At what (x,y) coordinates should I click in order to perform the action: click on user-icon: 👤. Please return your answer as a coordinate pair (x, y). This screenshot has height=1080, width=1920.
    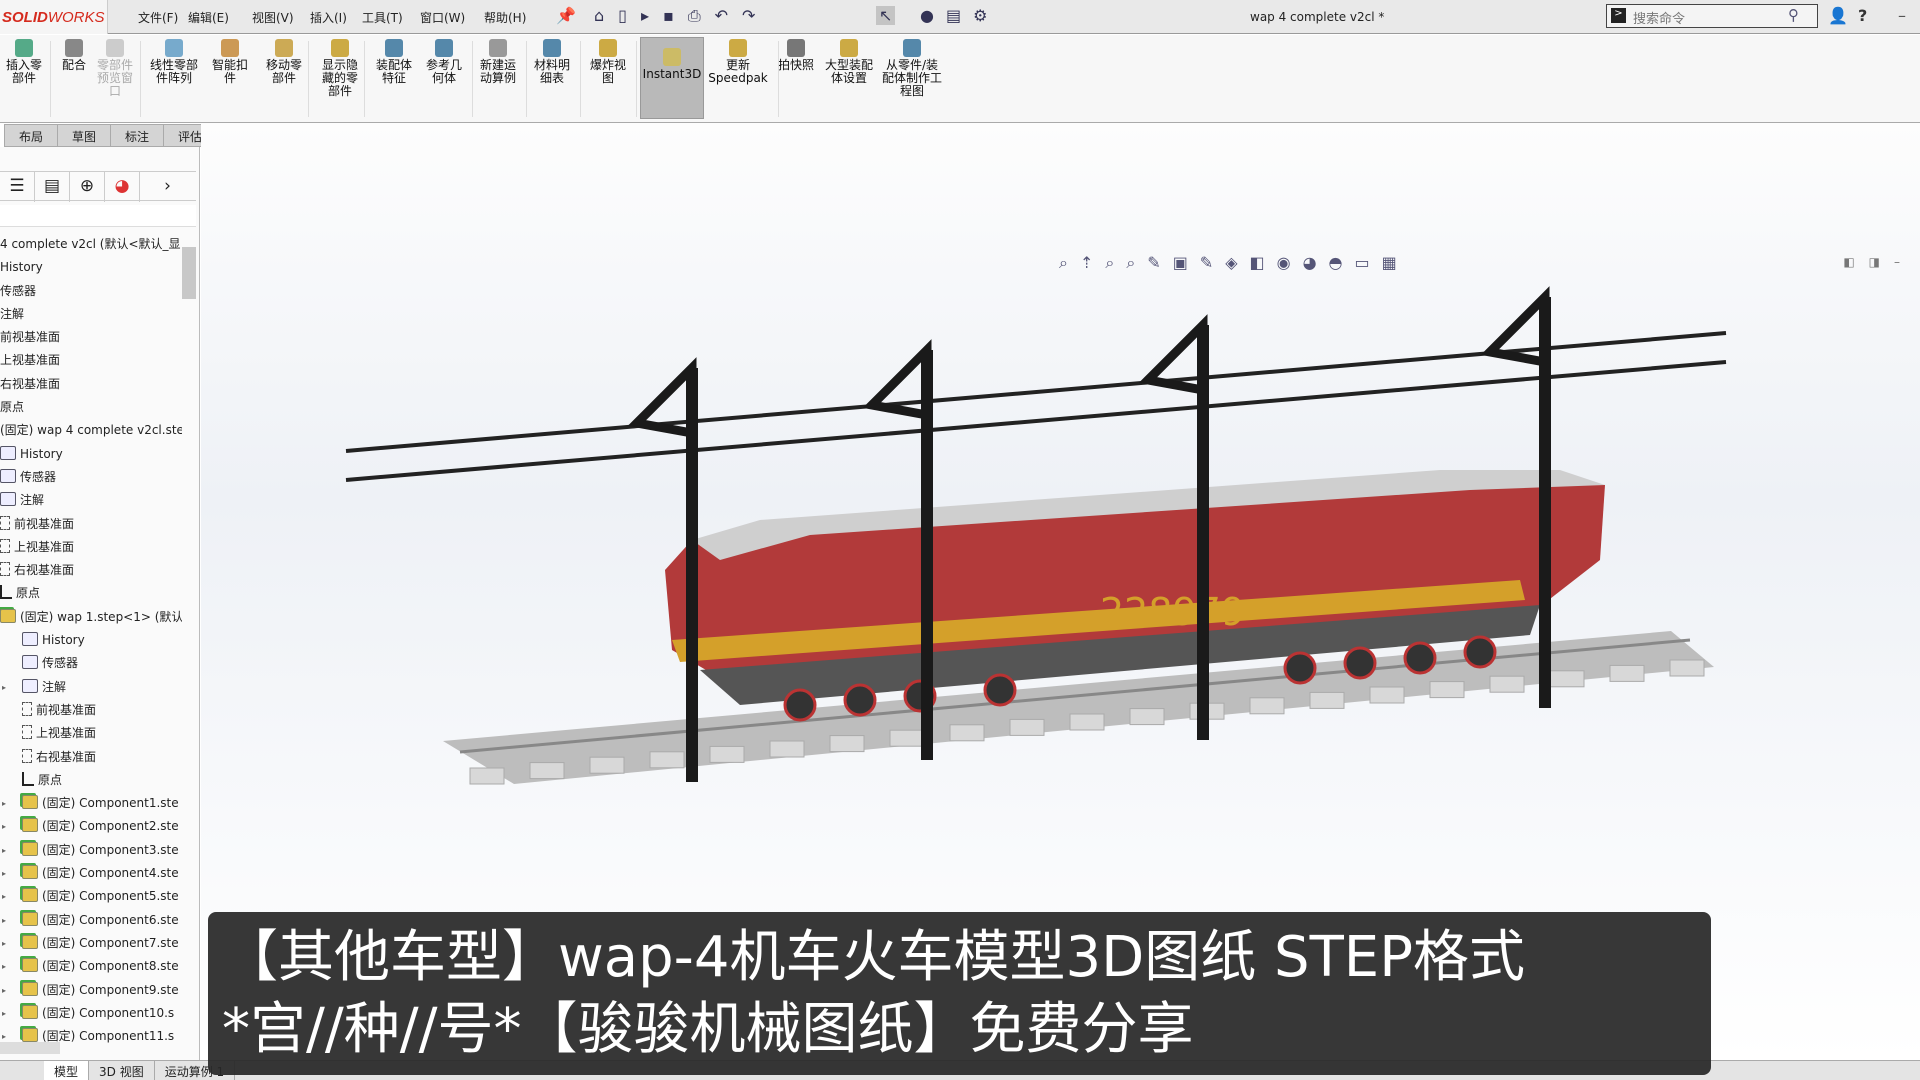
    Looking at the image, I should click on (1838, 15).